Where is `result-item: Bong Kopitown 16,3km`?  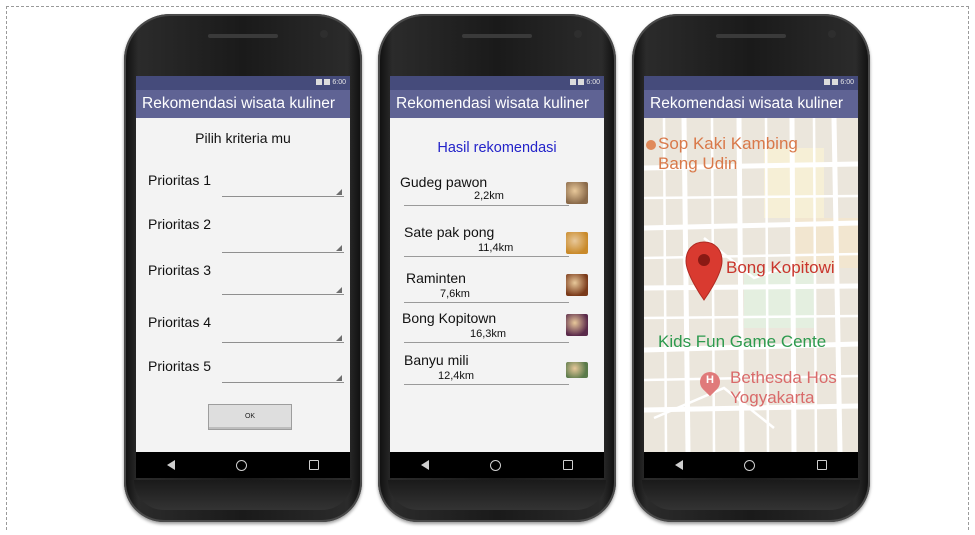 result-item: Bong Kopitown 16,3km is located at coordinates (497, 326).